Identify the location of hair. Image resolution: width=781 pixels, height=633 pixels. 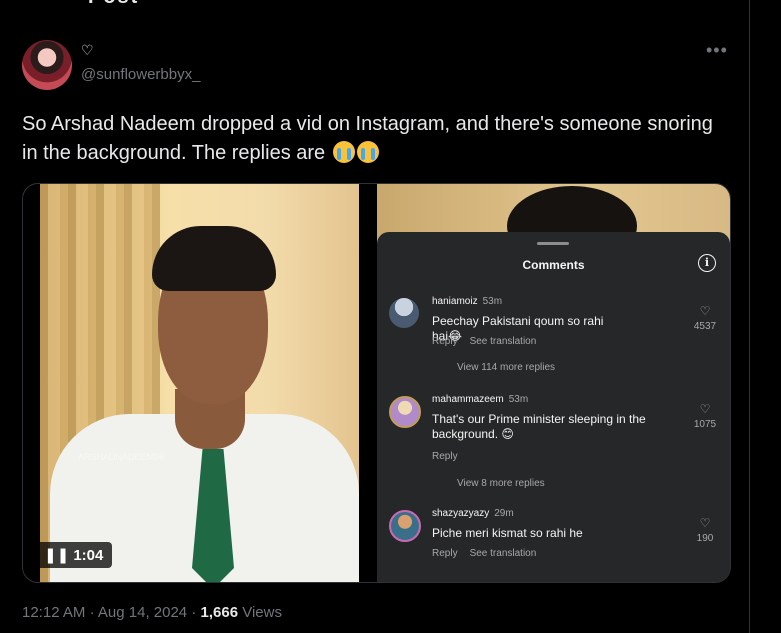
(214, 258).